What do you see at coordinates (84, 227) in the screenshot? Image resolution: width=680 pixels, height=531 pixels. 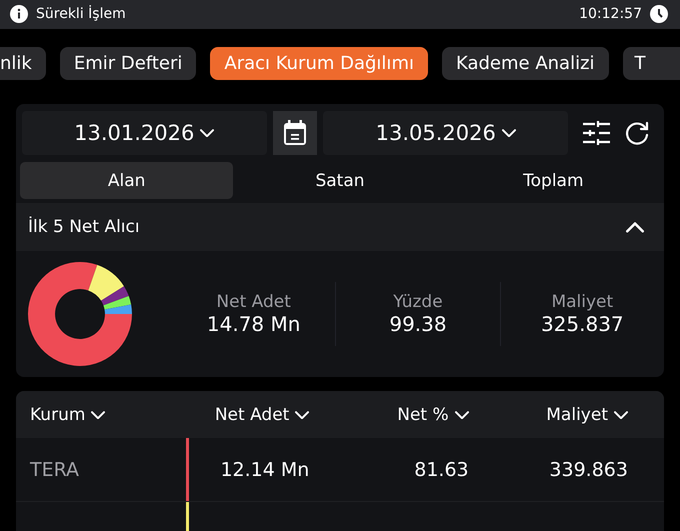 I see `section-title: İlk 5 Net Alıcı` at bounding box center [84, 227].